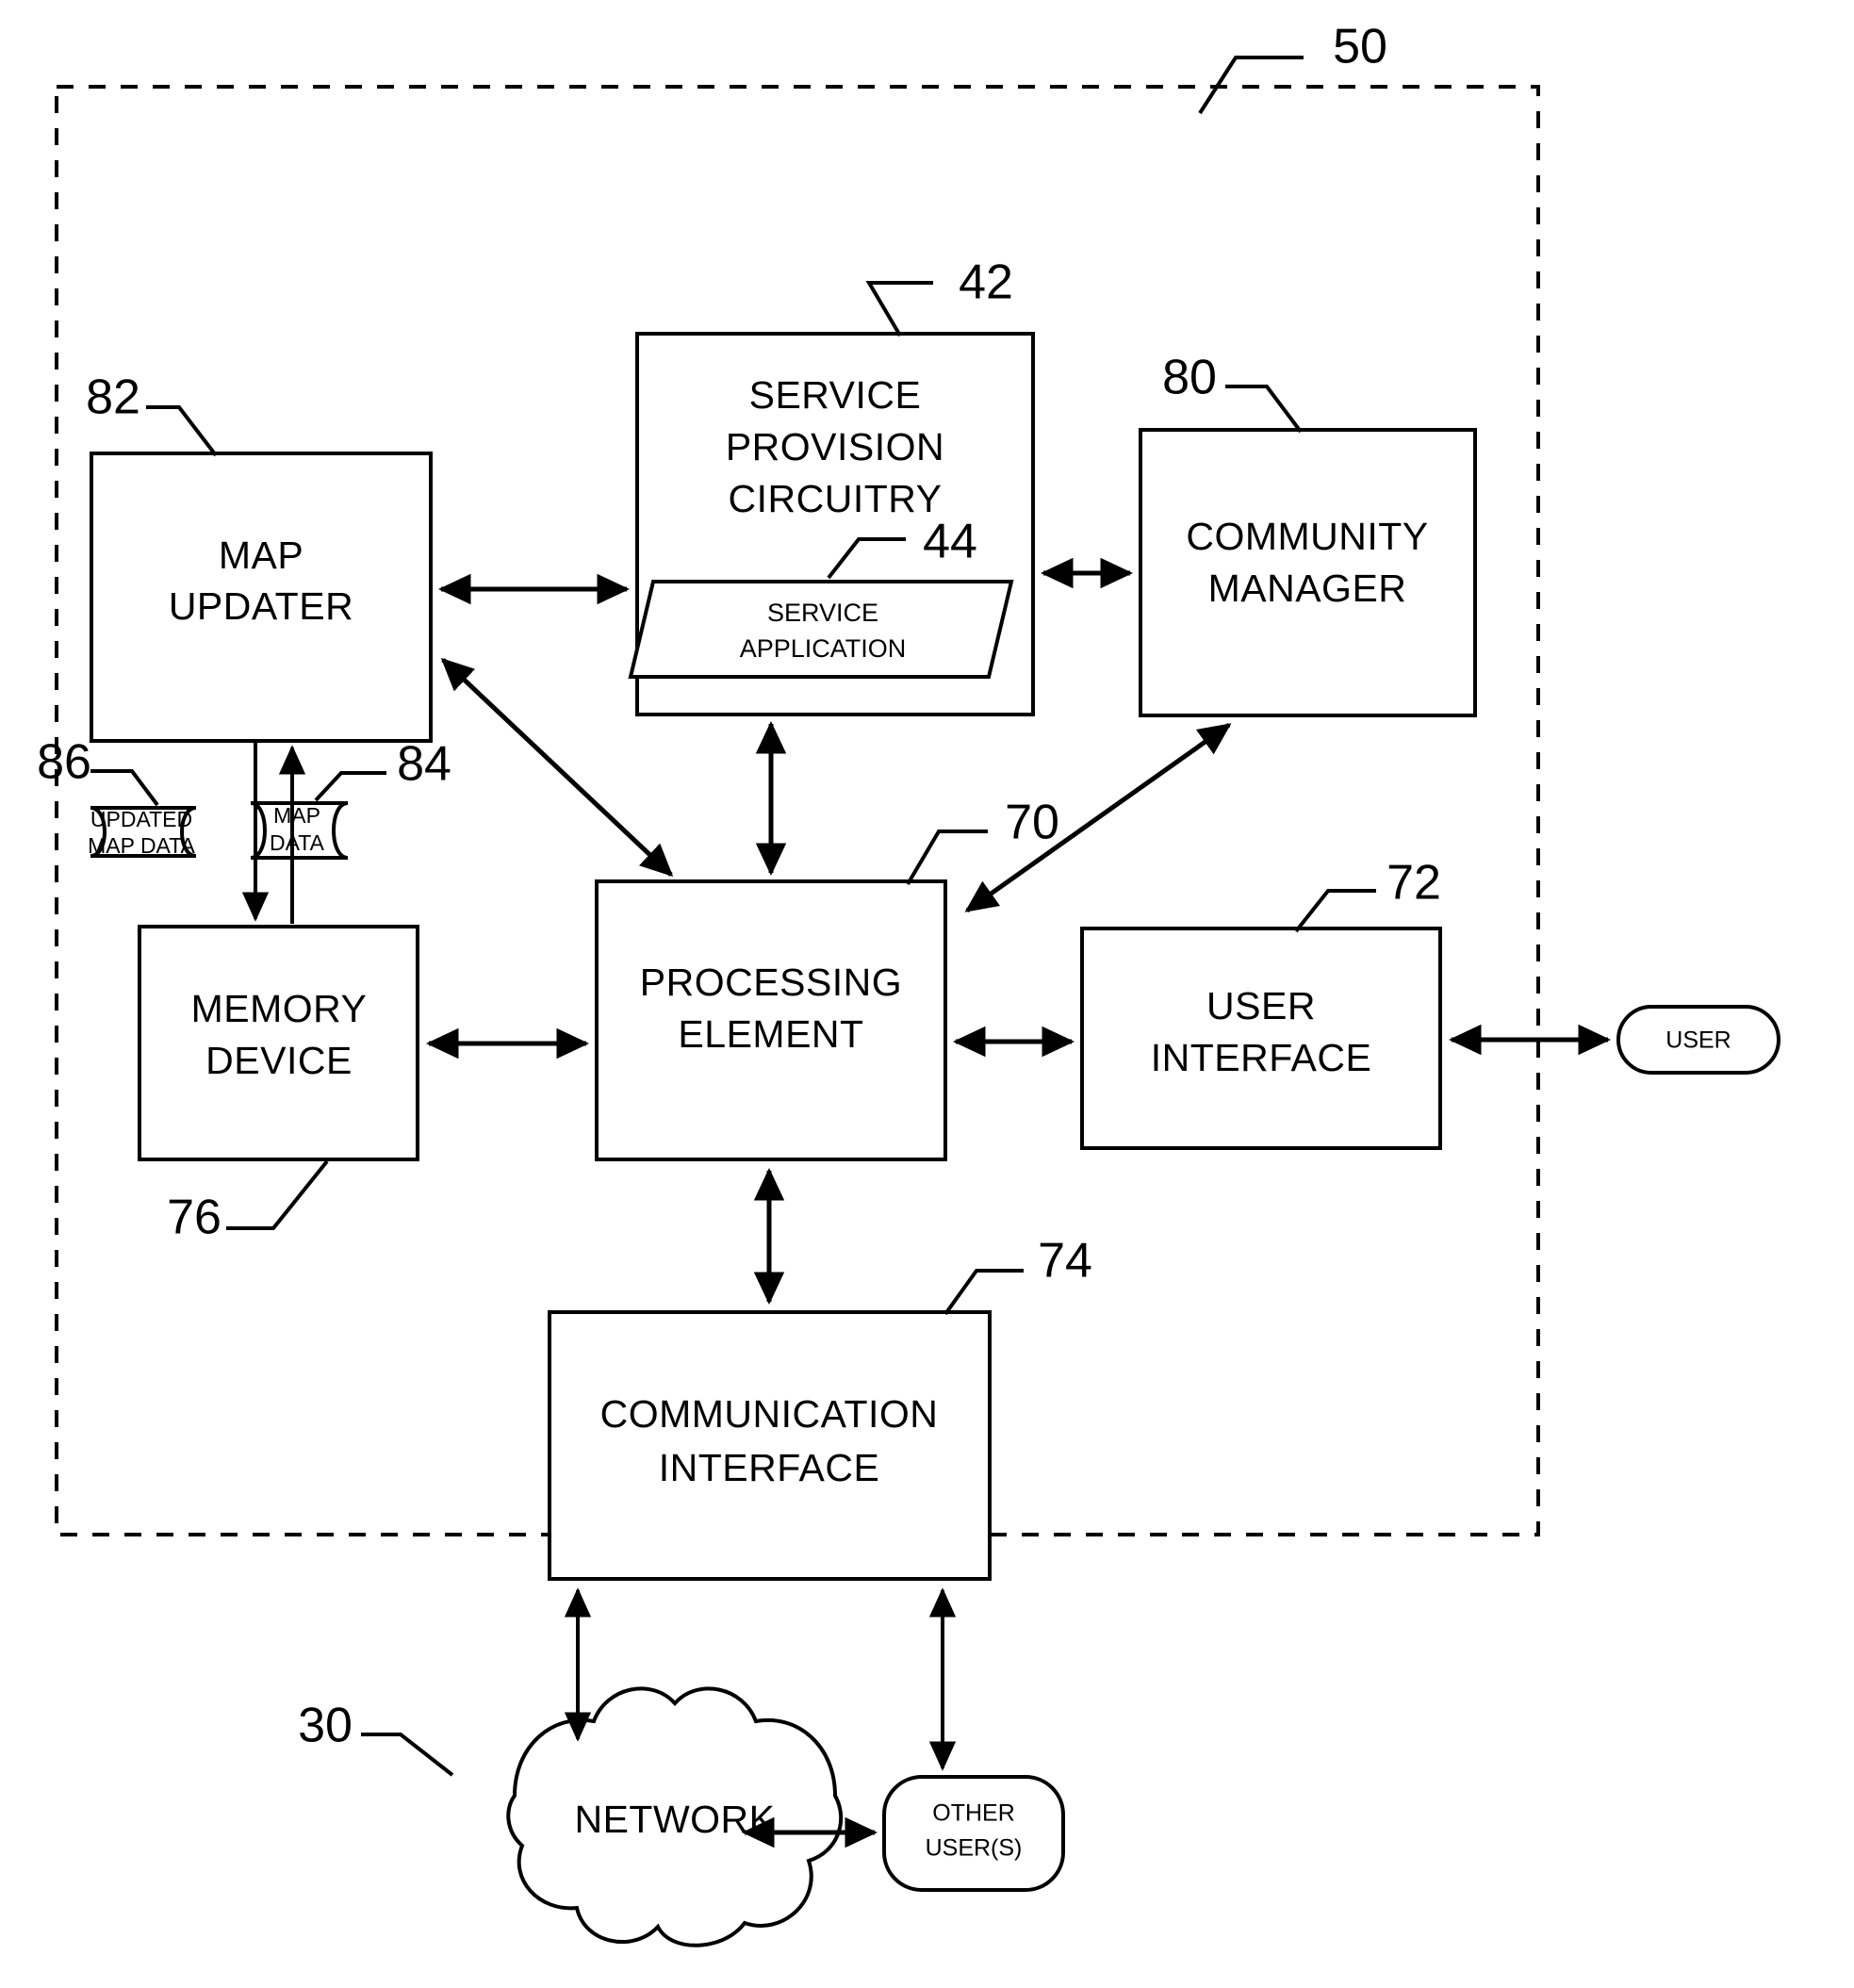 This screenshot has height=1988, width=1854. Describe the element at coordinates (261, 555) in the screenshot. I see `block-map-updater-label-line1: MAP` at that location.